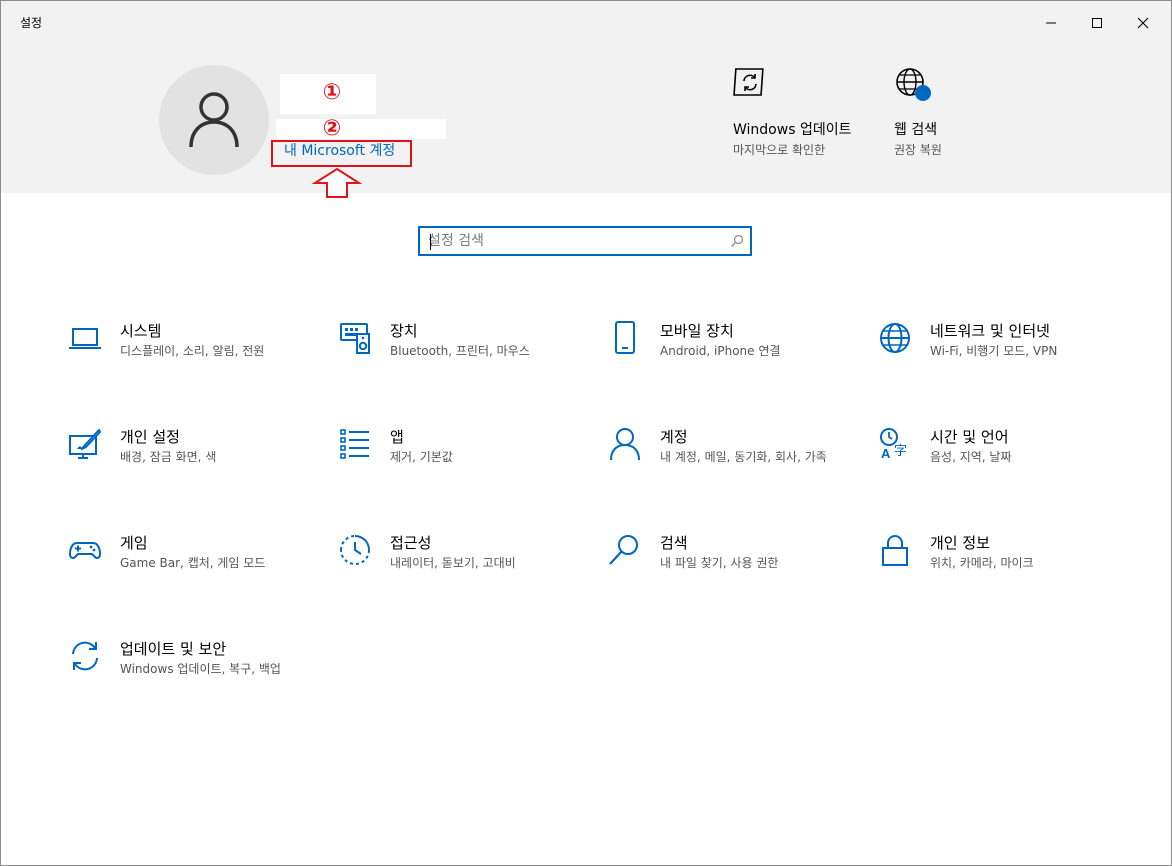  I want to click on tile-title: 시스템, so click(141, 331).